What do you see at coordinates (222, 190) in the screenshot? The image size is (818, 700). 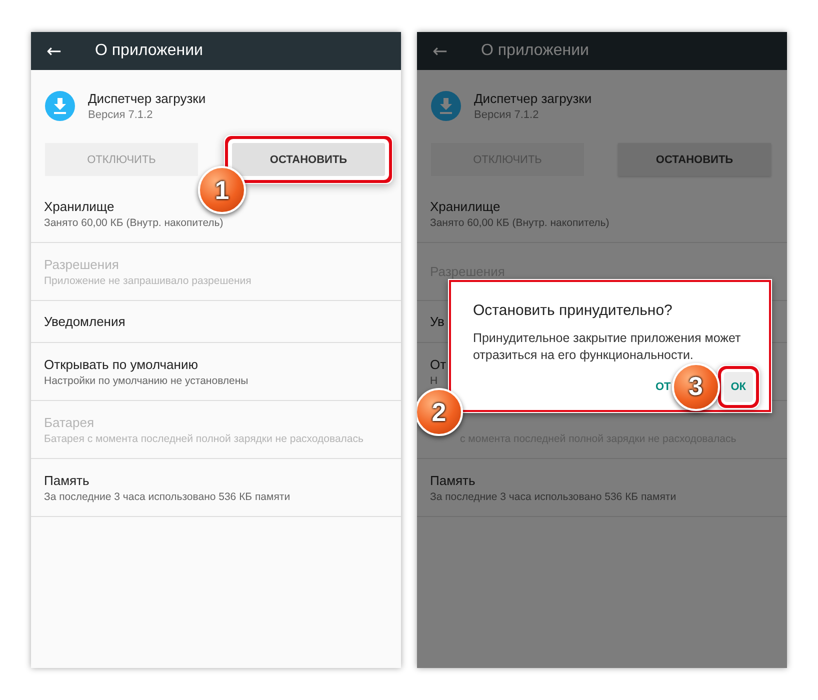 I see `step-badge: 1` at bounding box center [222, 190].